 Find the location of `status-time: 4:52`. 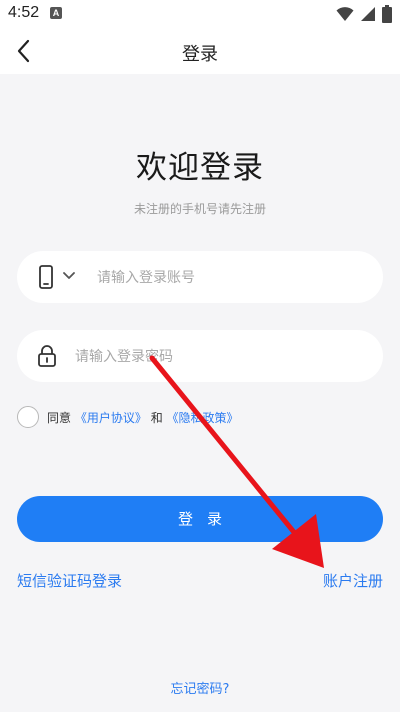

status-time: 4:52 is located at coordinates (24, 12).